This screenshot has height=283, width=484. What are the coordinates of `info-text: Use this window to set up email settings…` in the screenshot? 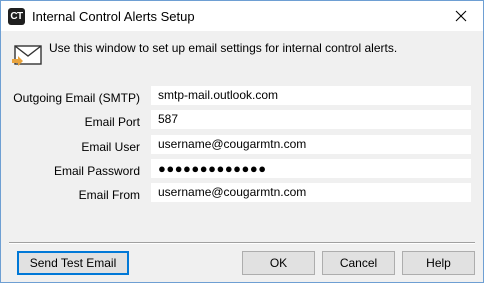 It's located at (223, 48).